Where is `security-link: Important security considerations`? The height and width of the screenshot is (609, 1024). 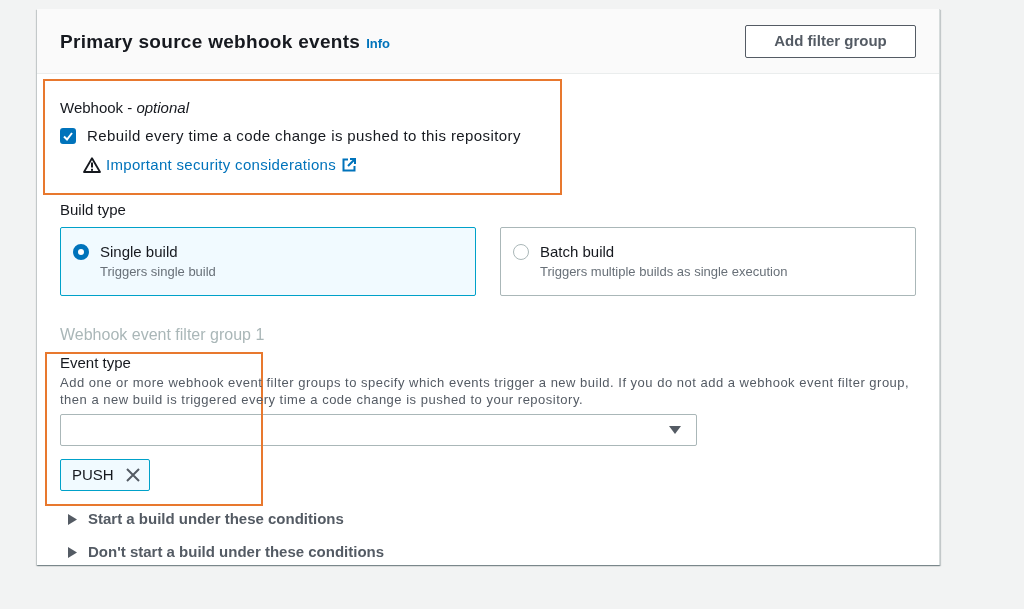
security-link: Important security considerations is located at coordinates (221, 165).